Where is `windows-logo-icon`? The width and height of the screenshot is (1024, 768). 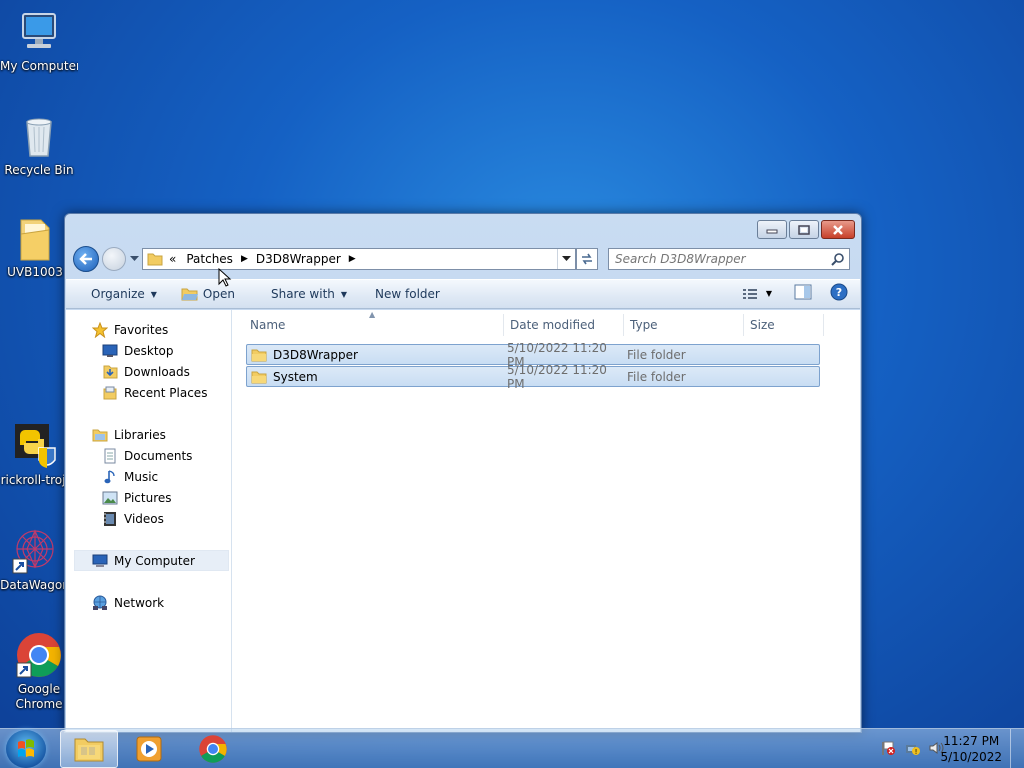
windows-logo-icon is located at coordinates (26, 748).